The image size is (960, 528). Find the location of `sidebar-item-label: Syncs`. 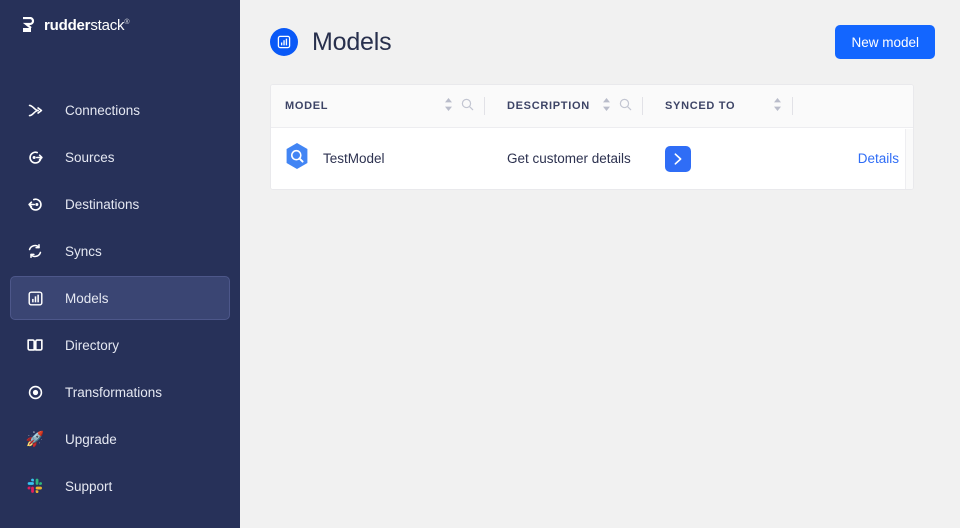

sidebar-item-label: Syncs is located at coordinates (83, 251).